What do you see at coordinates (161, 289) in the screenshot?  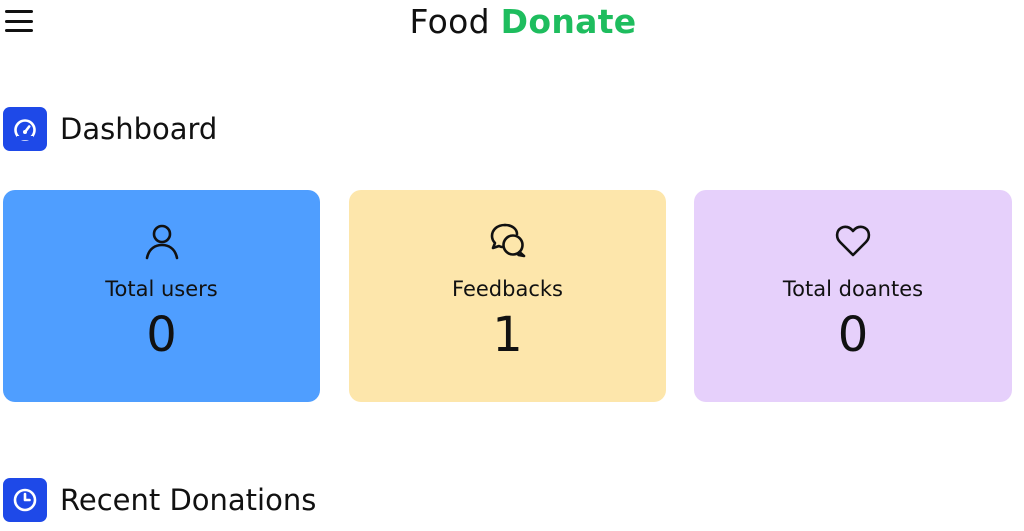 I see `card-label: Total users` at bounding box center [161, 289].